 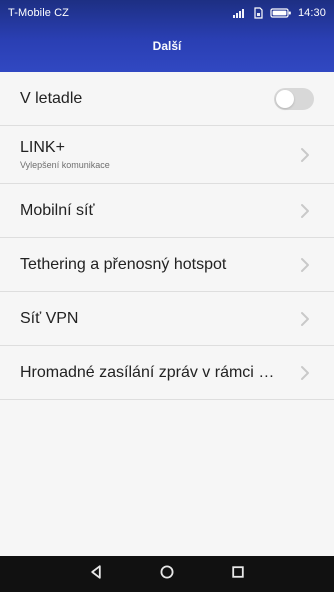 What do you see at coordinates (155, 154) in the screenshot?
I see `setting-text: LINK+ Vylepšení komunikace` at bounding box center [155, 154].